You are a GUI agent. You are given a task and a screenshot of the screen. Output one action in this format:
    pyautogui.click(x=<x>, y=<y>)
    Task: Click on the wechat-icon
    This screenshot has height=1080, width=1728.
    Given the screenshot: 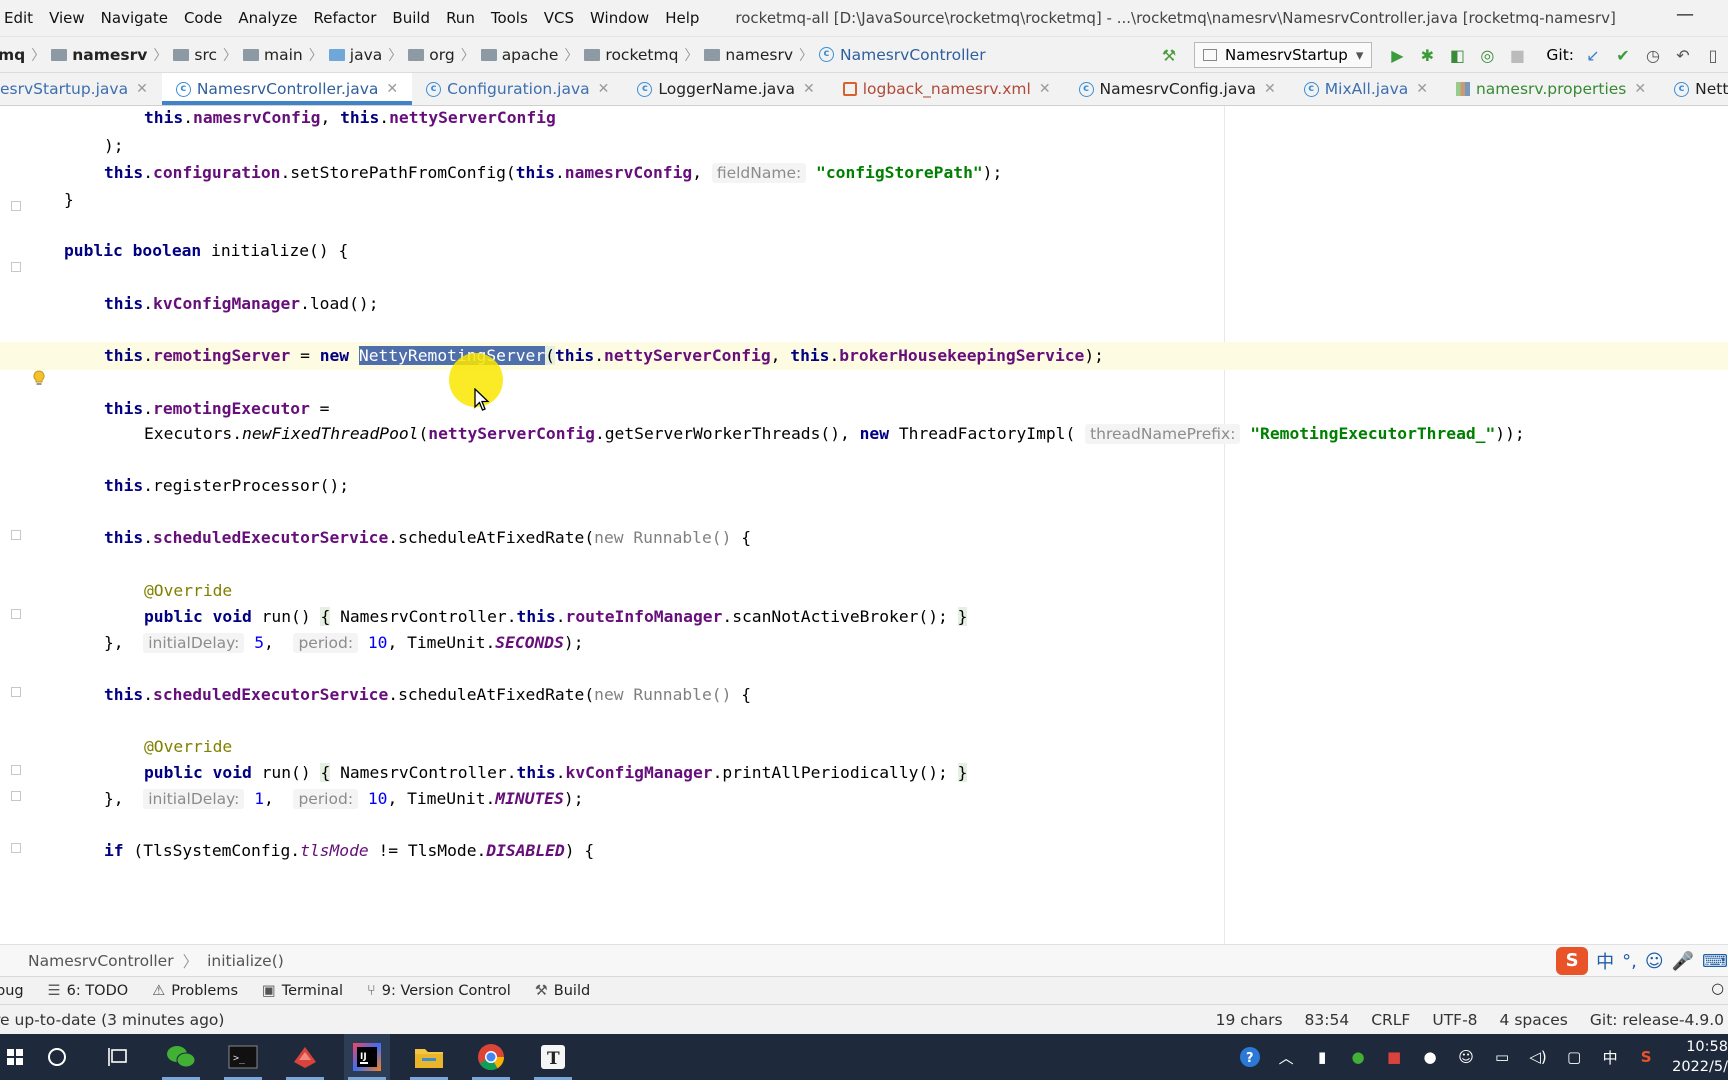 What is the action you would take?
    pyautogui.click(x=181, y=1057)
    